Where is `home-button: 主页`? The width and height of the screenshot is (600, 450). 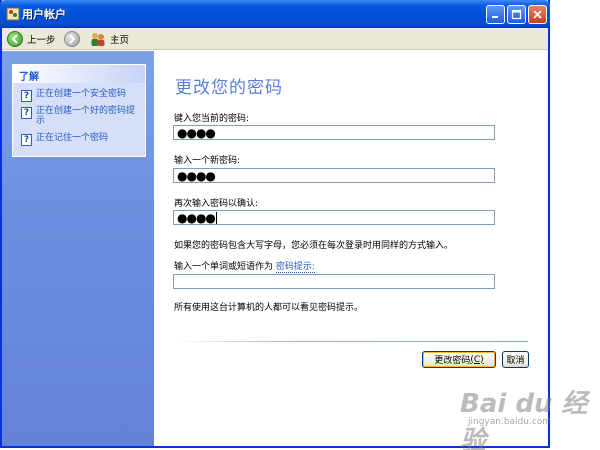
home-button: 主页 is located at coordinates (109, 39).